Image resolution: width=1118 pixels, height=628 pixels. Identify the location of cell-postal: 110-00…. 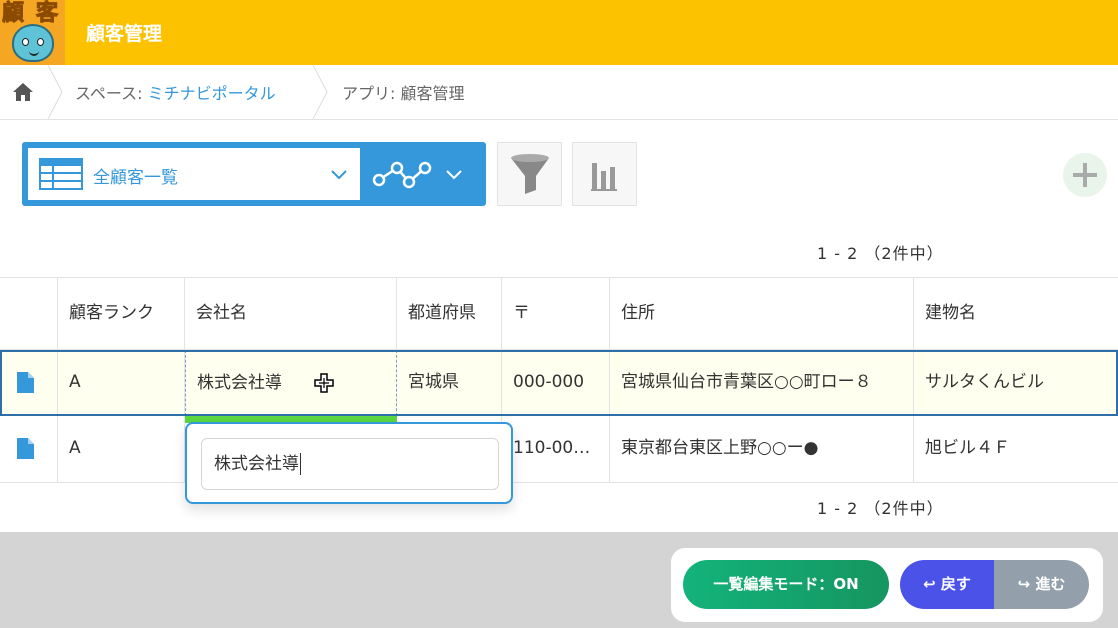
(556, 449).